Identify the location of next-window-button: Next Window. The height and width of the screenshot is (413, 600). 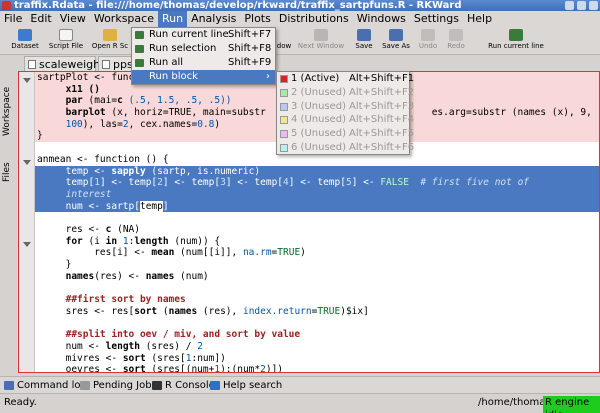
(321, 41).